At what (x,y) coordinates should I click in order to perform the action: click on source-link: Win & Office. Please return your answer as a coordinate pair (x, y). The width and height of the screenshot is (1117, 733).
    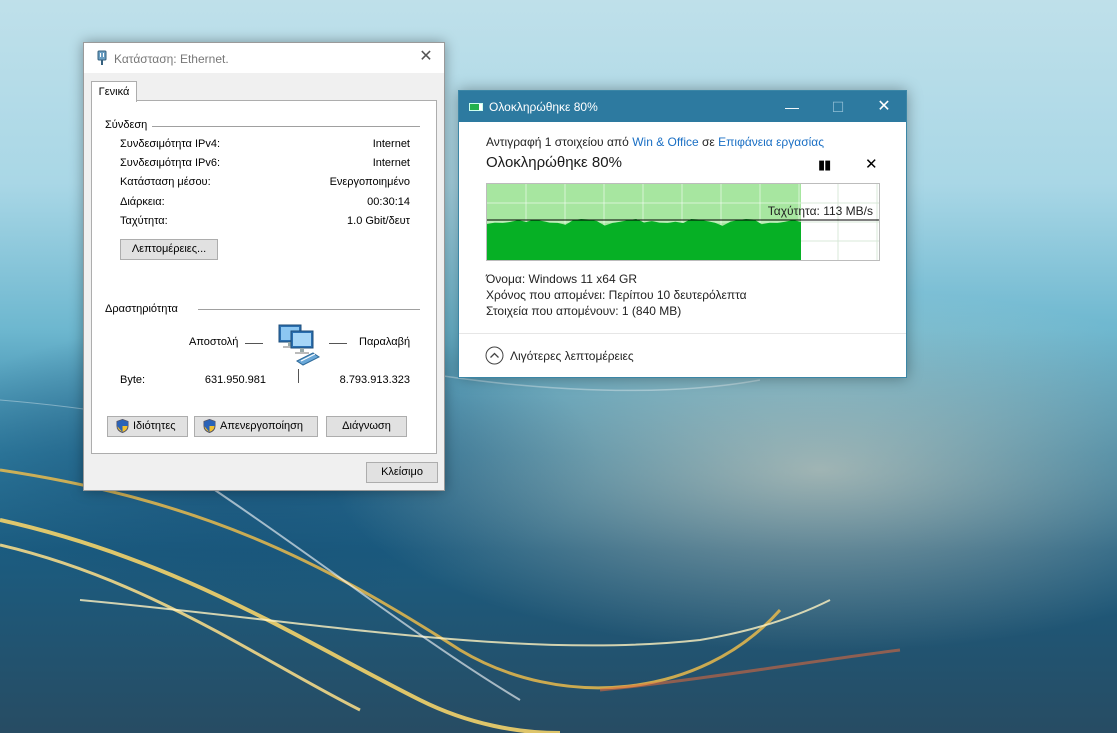
    Looking at the image, I should click on (665, 142).